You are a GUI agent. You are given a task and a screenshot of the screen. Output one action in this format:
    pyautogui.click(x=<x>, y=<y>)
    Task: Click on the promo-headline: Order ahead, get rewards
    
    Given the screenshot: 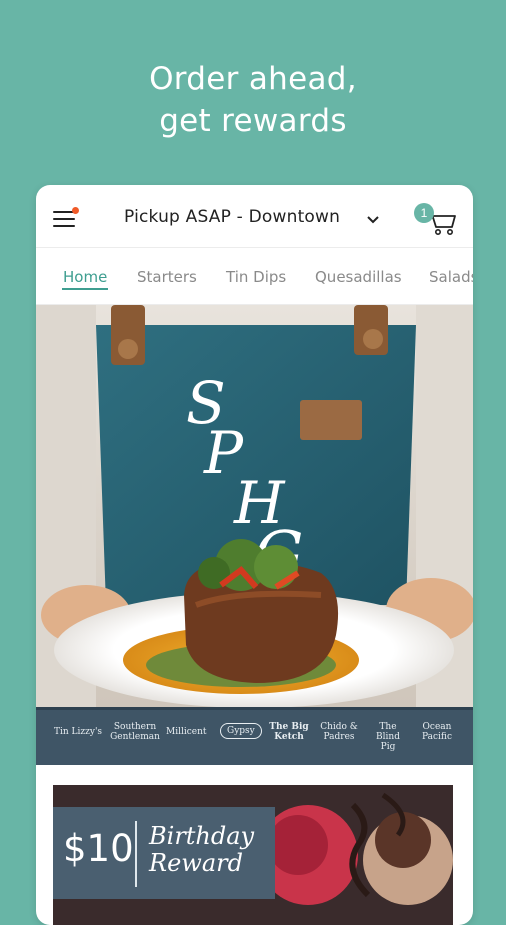 What is the action you would take?
    pyautogui.click(x=253, y=100)
    